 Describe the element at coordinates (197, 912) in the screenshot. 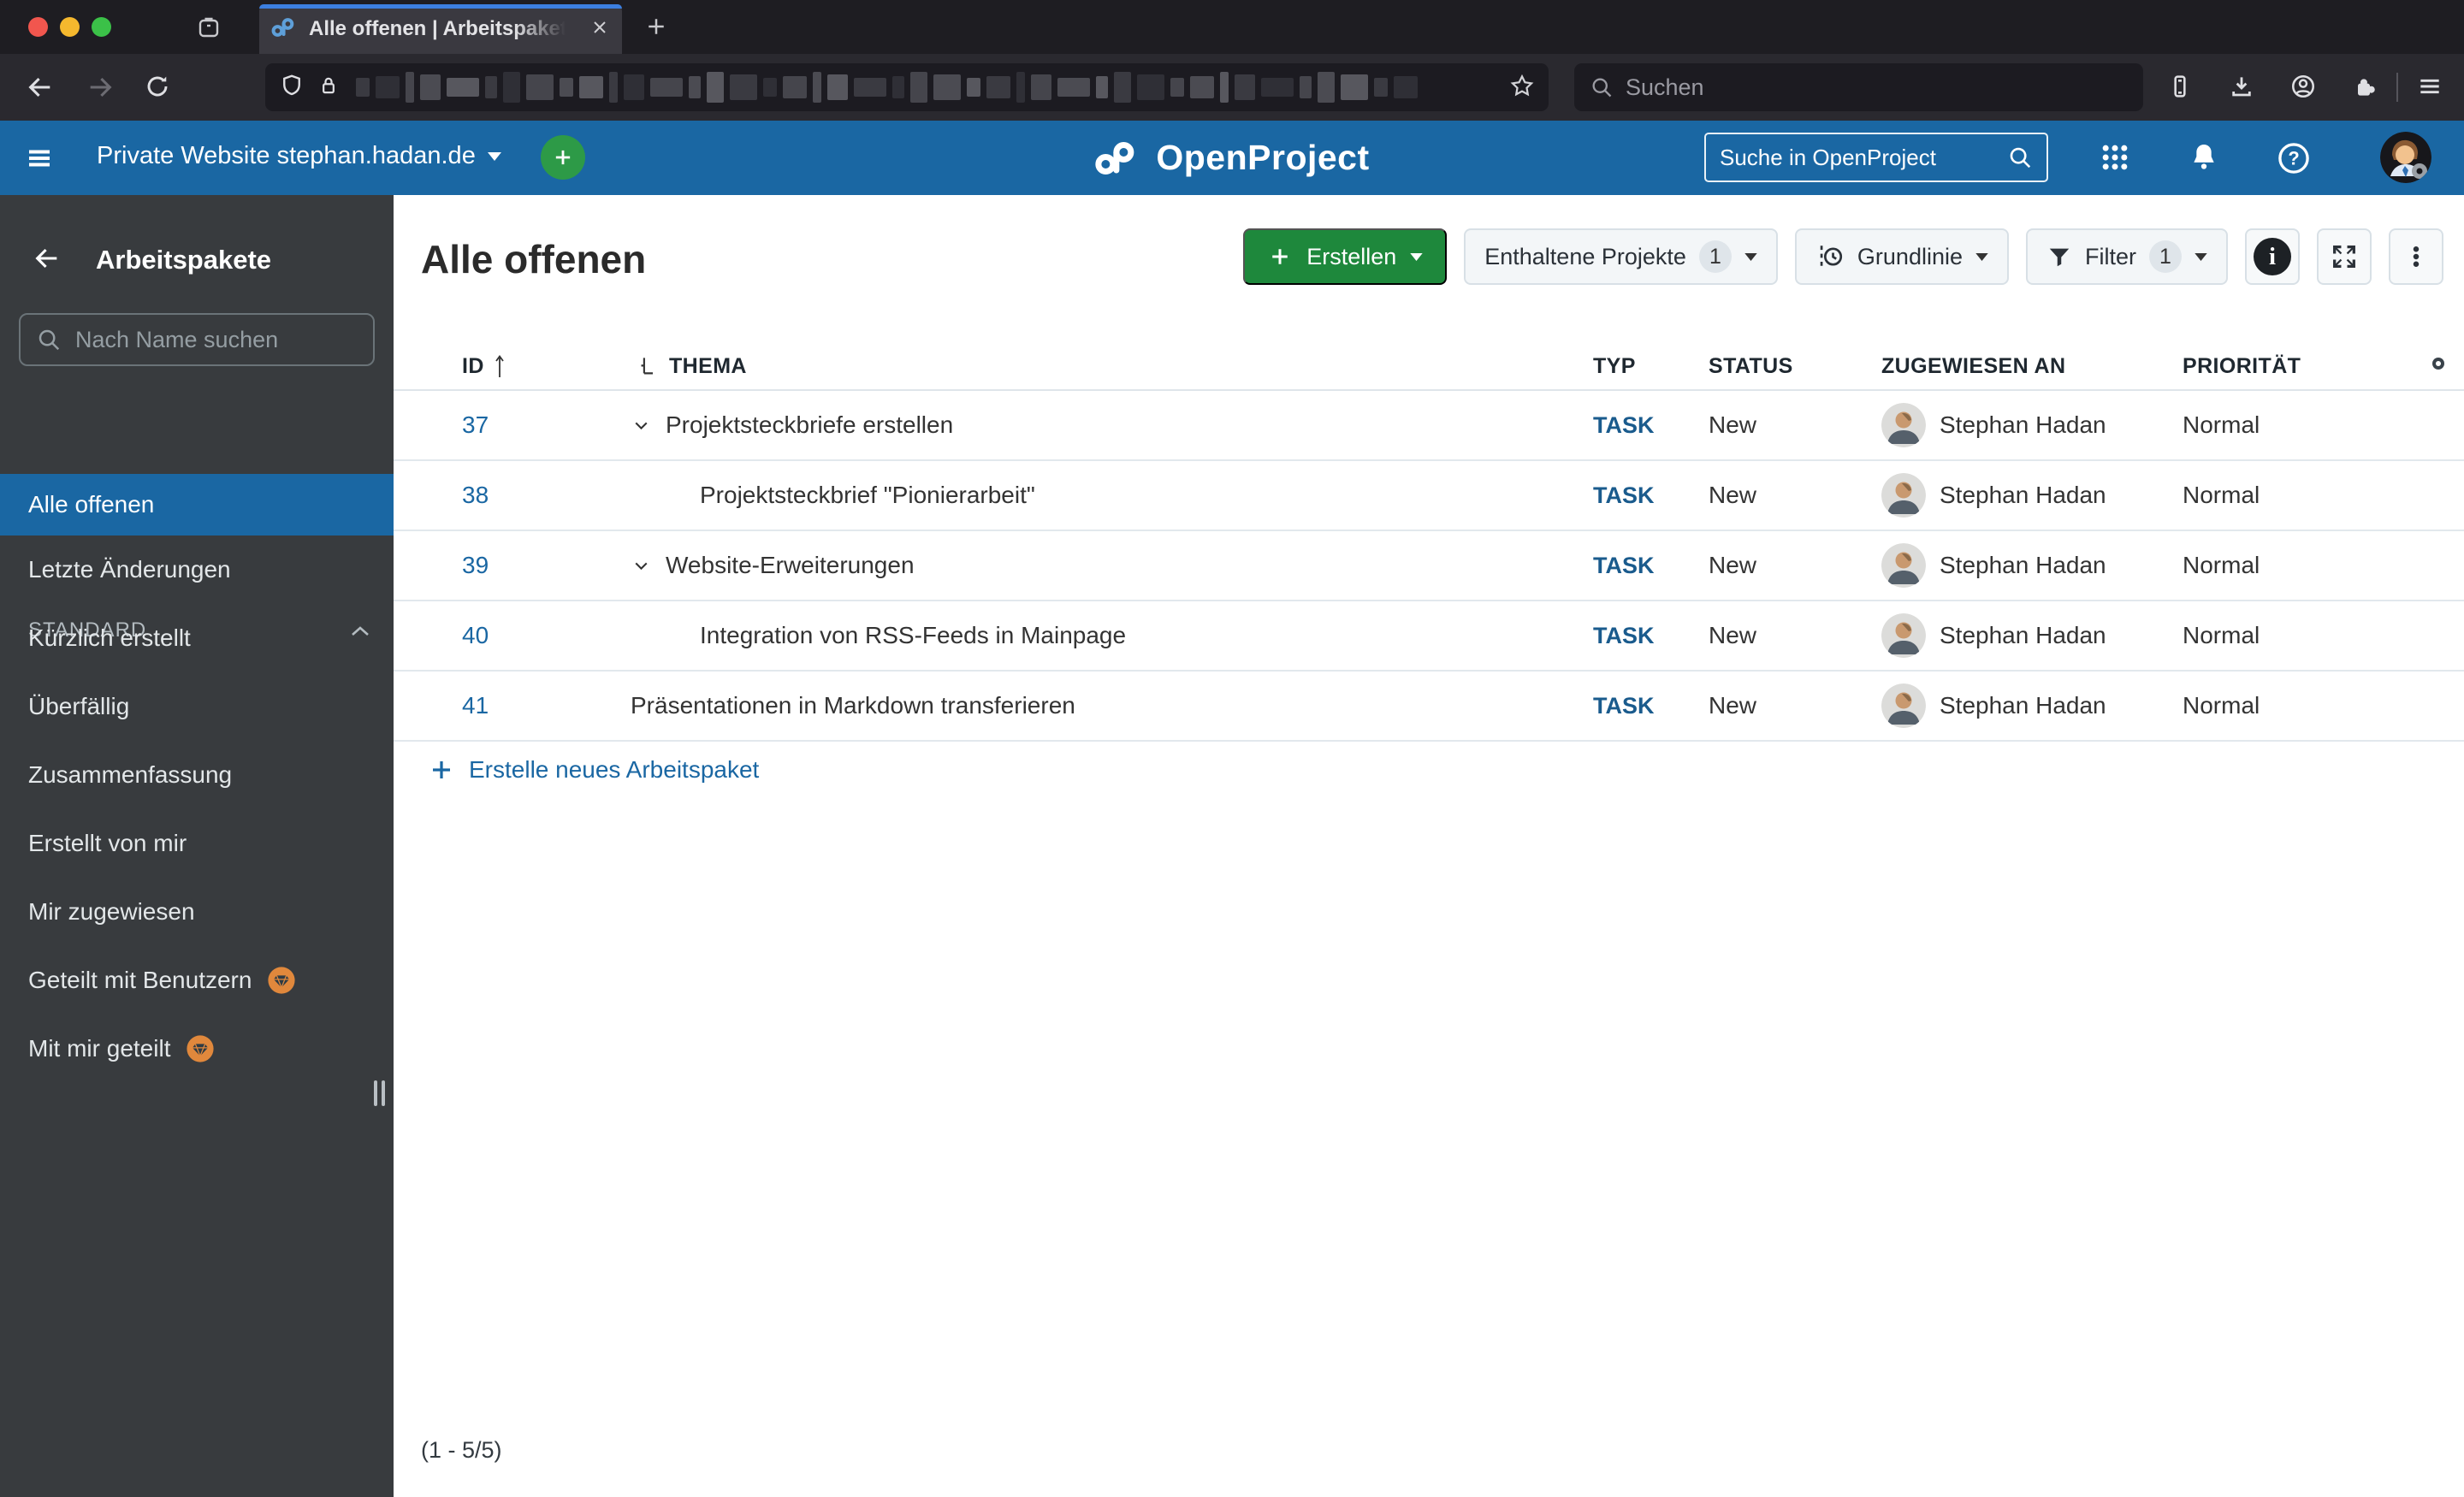

I see `sidebar-item-6: Mir zugewiesen` at that location.